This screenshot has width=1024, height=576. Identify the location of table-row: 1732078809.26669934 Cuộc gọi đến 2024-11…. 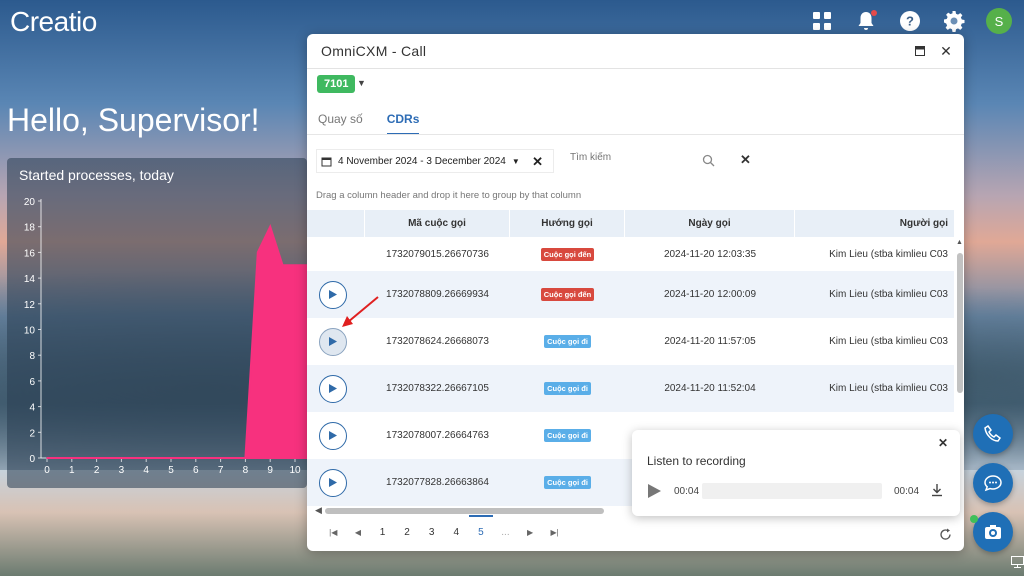
(630, 294).